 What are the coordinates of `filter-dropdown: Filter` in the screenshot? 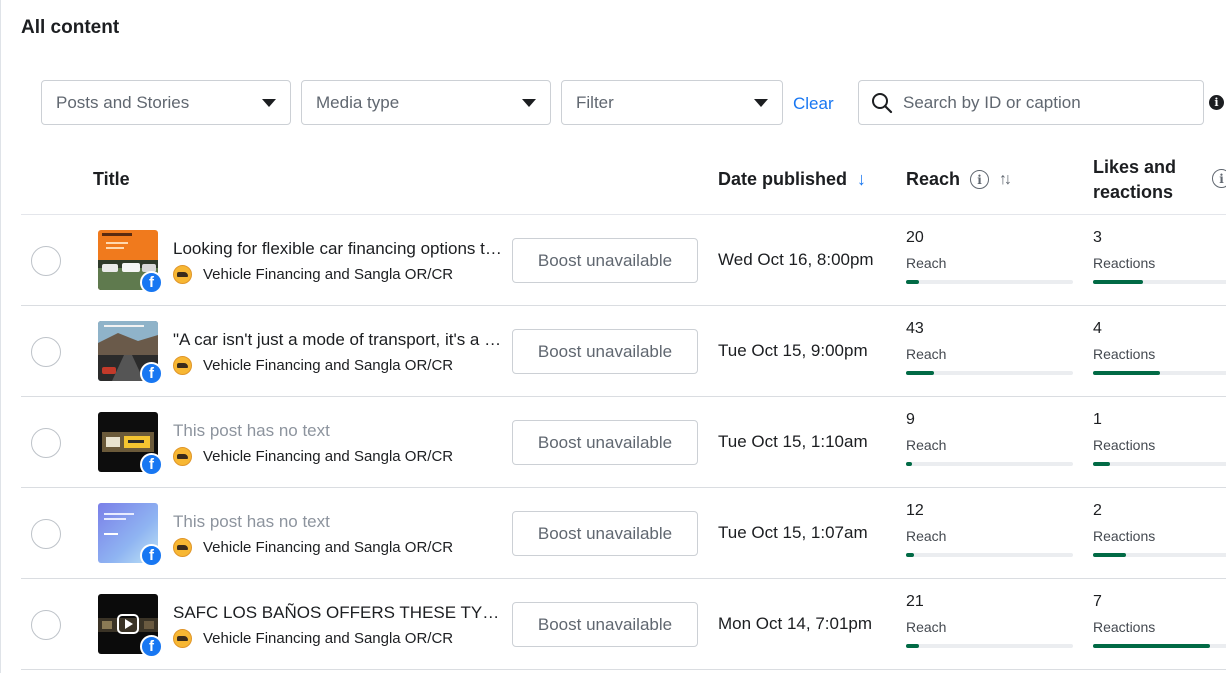 It's located at (672, 102).